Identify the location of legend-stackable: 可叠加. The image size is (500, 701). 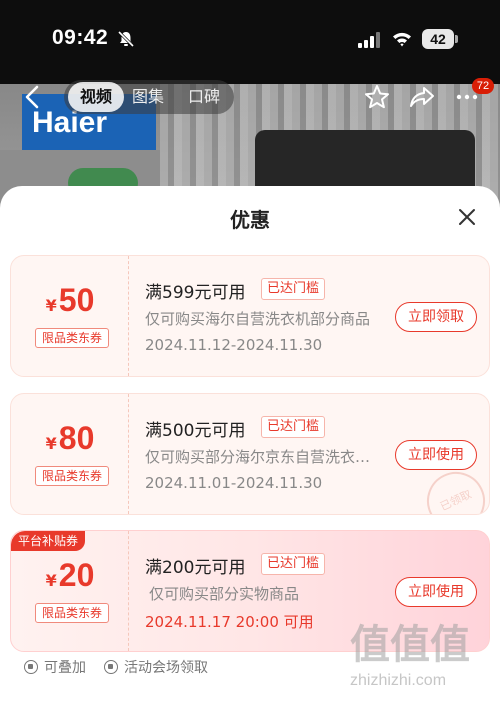
(55, 668).